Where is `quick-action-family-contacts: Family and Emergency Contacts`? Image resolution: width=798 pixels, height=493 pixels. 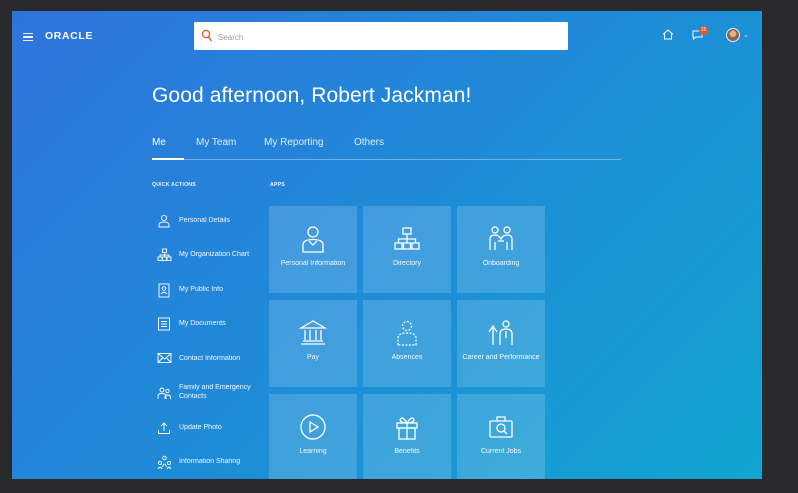
quick-action-family-contacts: Family and Emergency Contacts is located at coordinates (214, 394).